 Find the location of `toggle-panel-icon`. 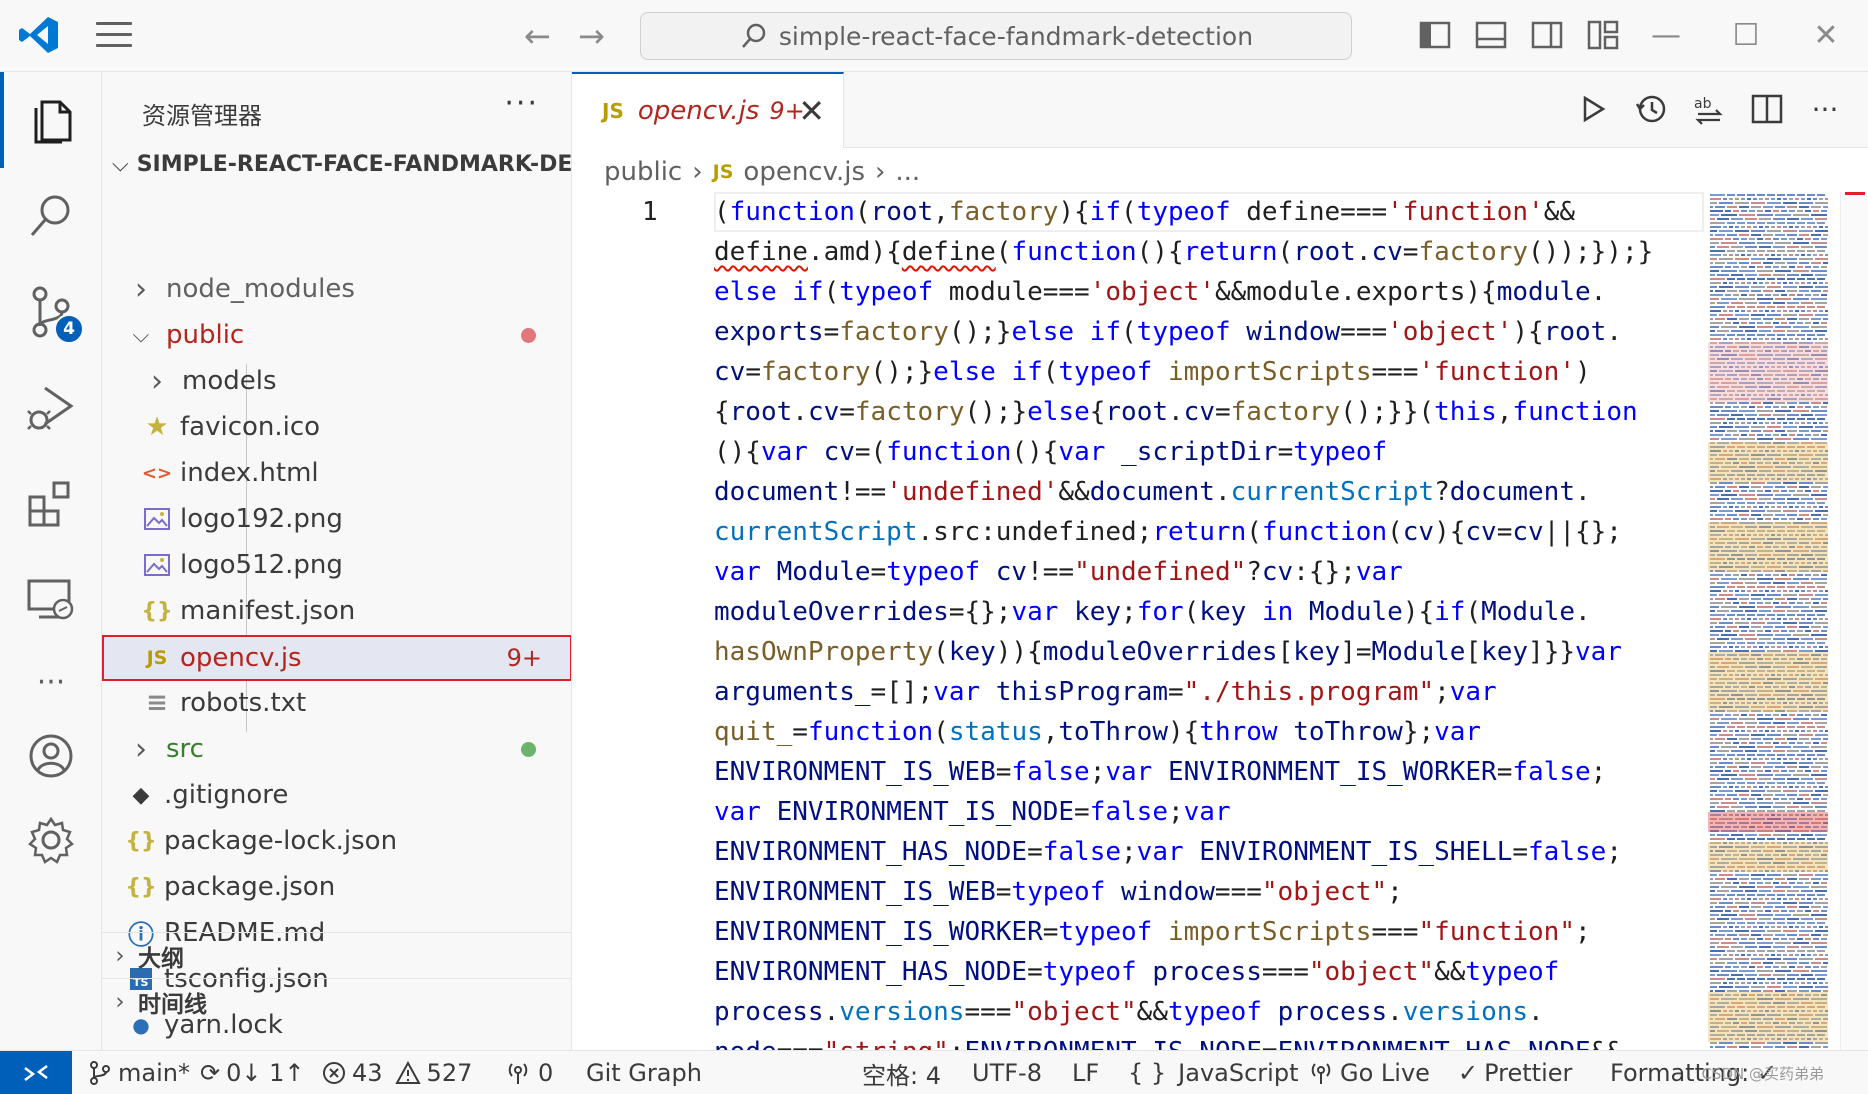

toggle-panel-icon is located at coordinates (1491, 35).